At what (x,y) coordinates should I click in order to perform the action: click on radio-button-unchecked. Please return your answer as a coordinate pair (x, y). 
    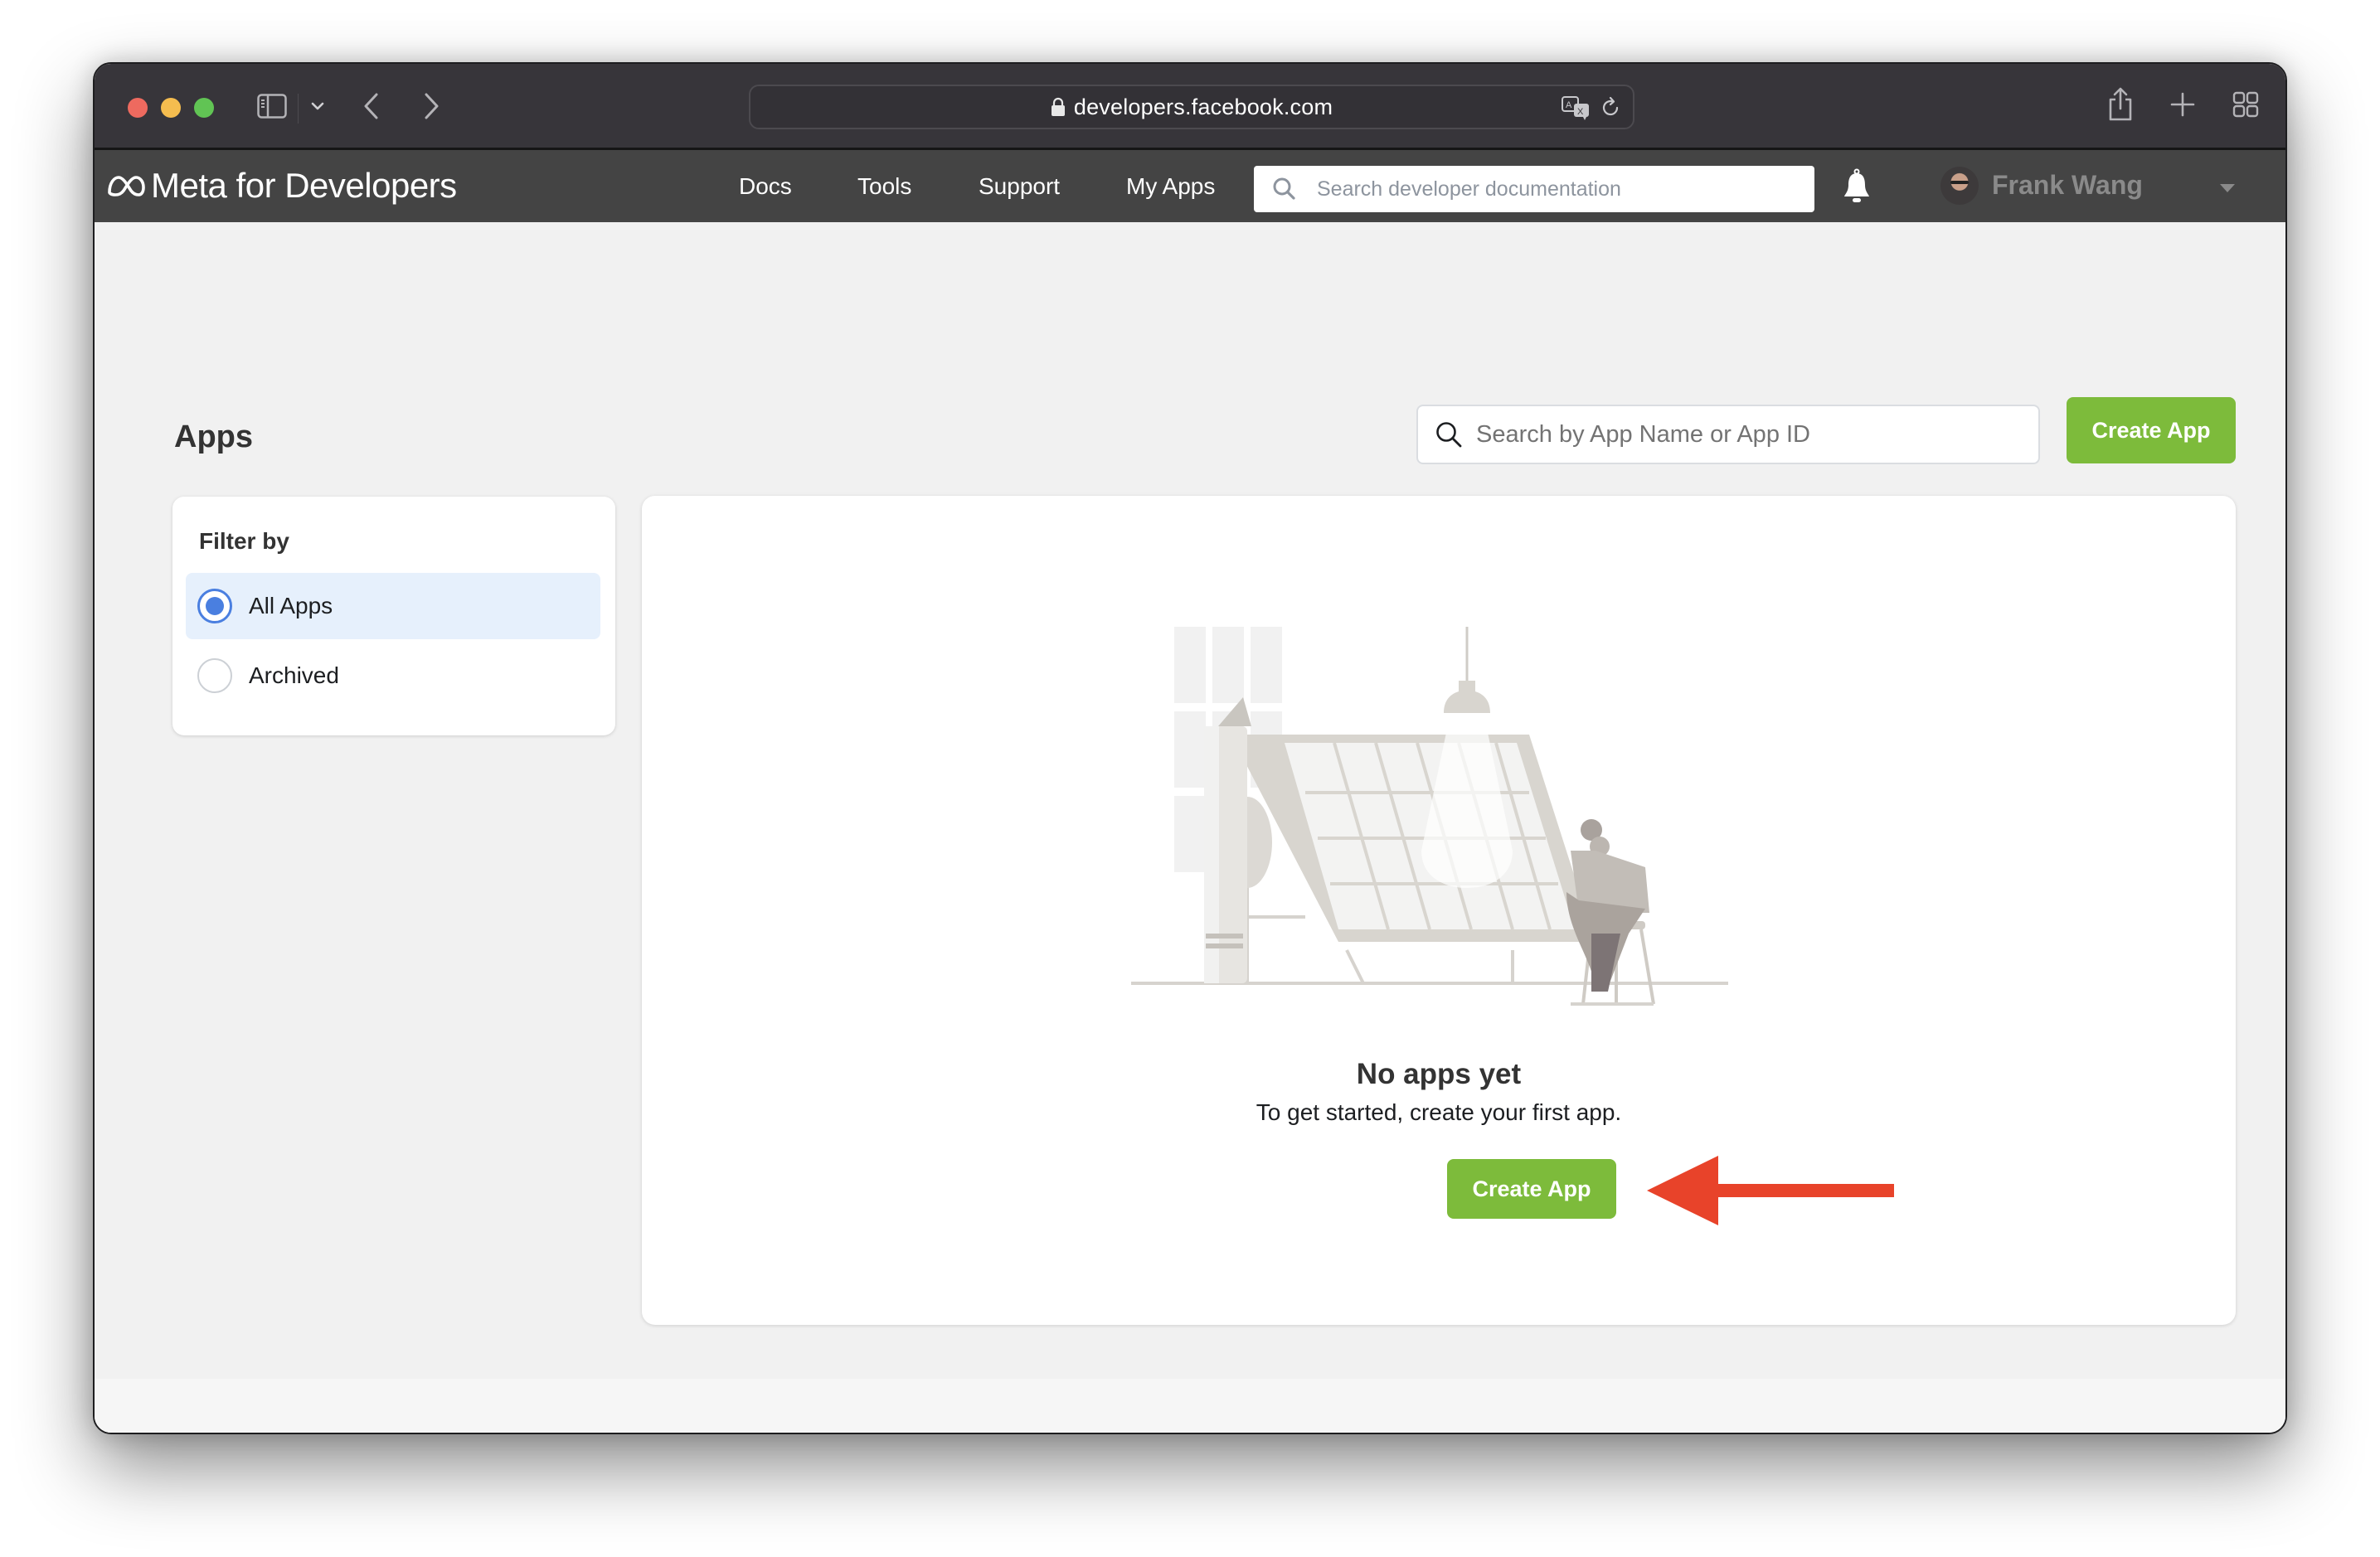
    Looking at the image, I should click on (214, 675).